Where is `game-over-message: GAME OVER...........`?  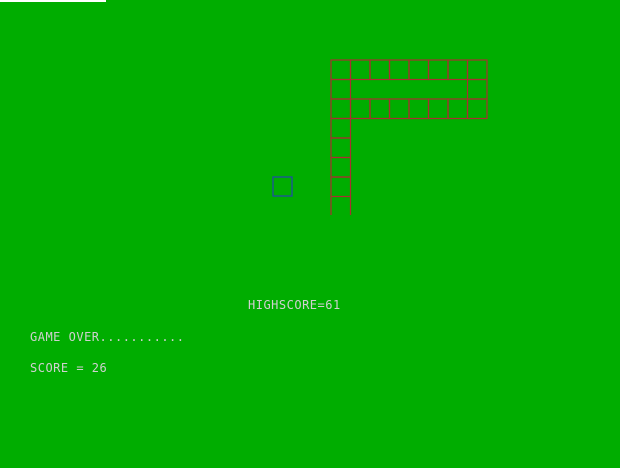 game-over-message: GAME OVER........... is located at coordinates (107, 337).